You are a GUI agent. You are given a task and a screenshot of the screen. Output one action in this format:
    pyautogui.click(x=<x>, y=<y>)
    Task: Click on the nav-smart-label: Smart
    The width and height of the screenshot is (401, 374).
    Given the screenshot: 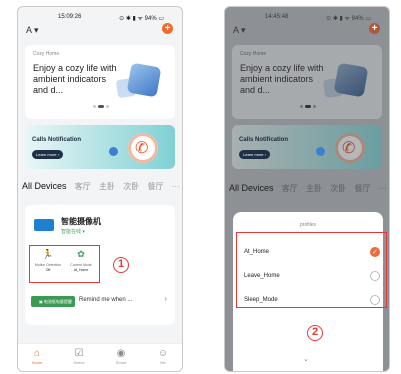 What is the action you would take?
    pyautogui.click(x=121, y=362)
    